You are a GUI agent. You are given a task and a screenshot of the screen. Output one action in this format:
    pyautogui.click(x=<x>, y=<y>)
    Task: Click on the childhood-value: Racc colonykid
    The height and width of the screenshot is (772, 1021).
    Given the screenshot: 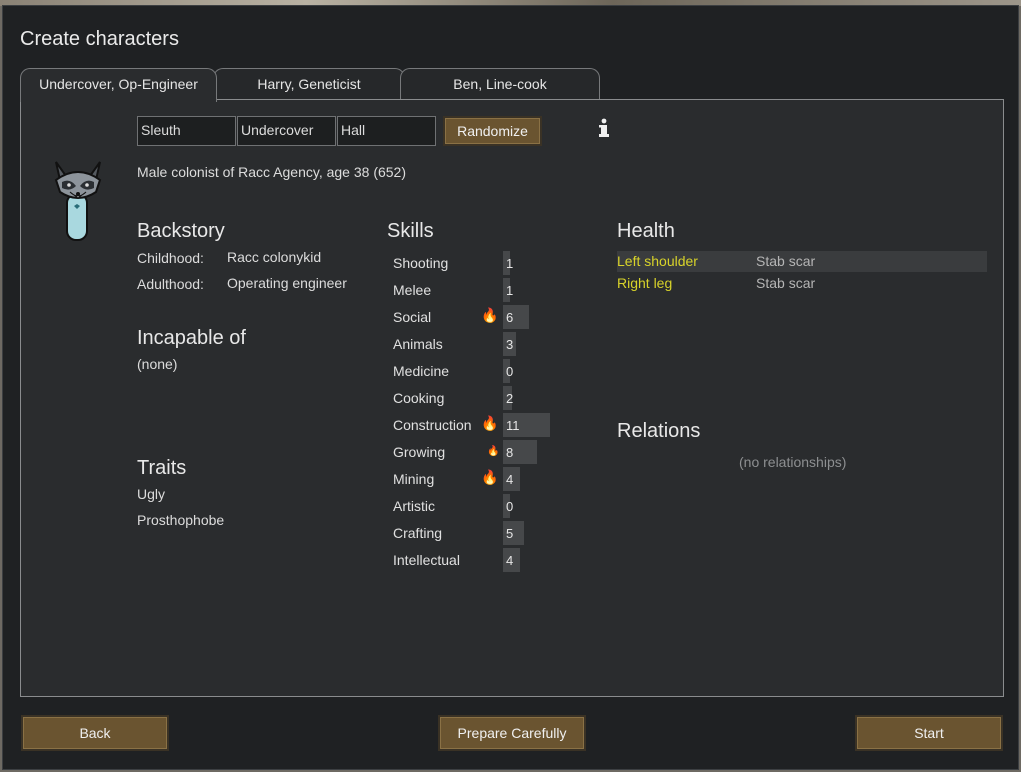 What is the action you would take?
    pyautogui.click(x=274, y=257)
    